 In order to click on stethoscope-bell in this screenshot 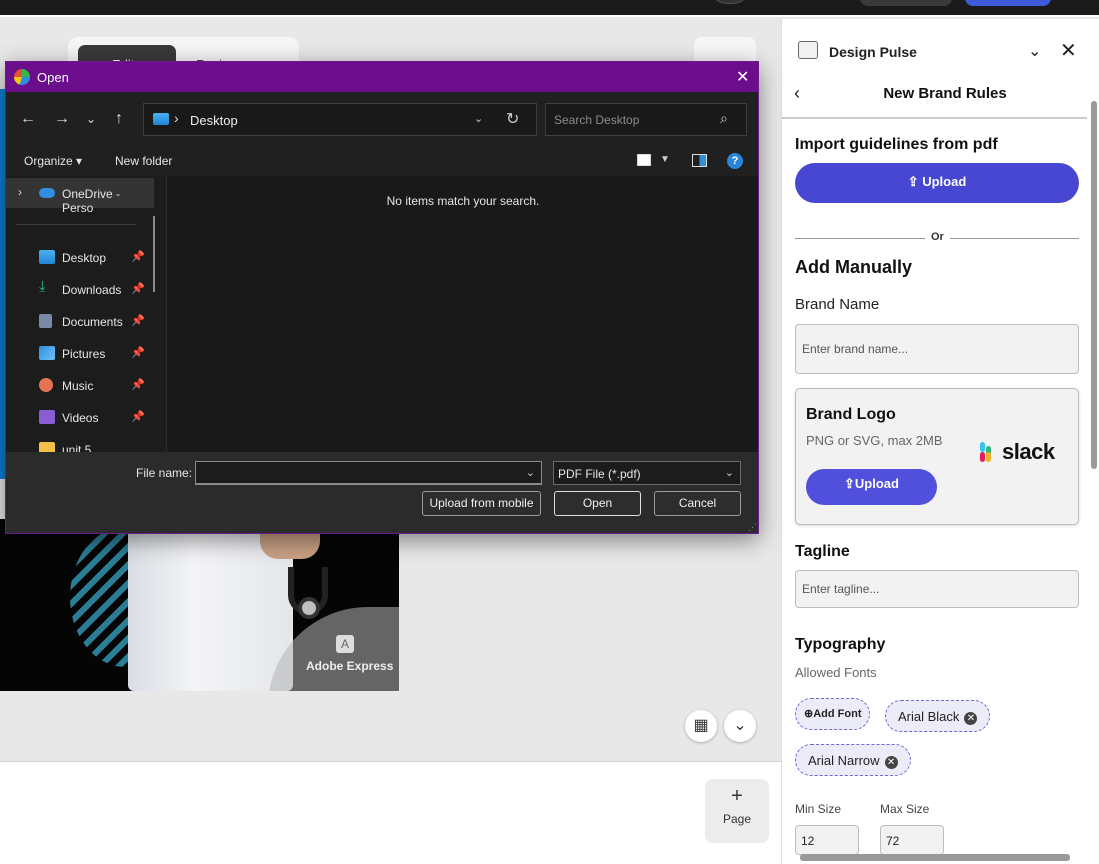, I will do `click(309, 608)`.